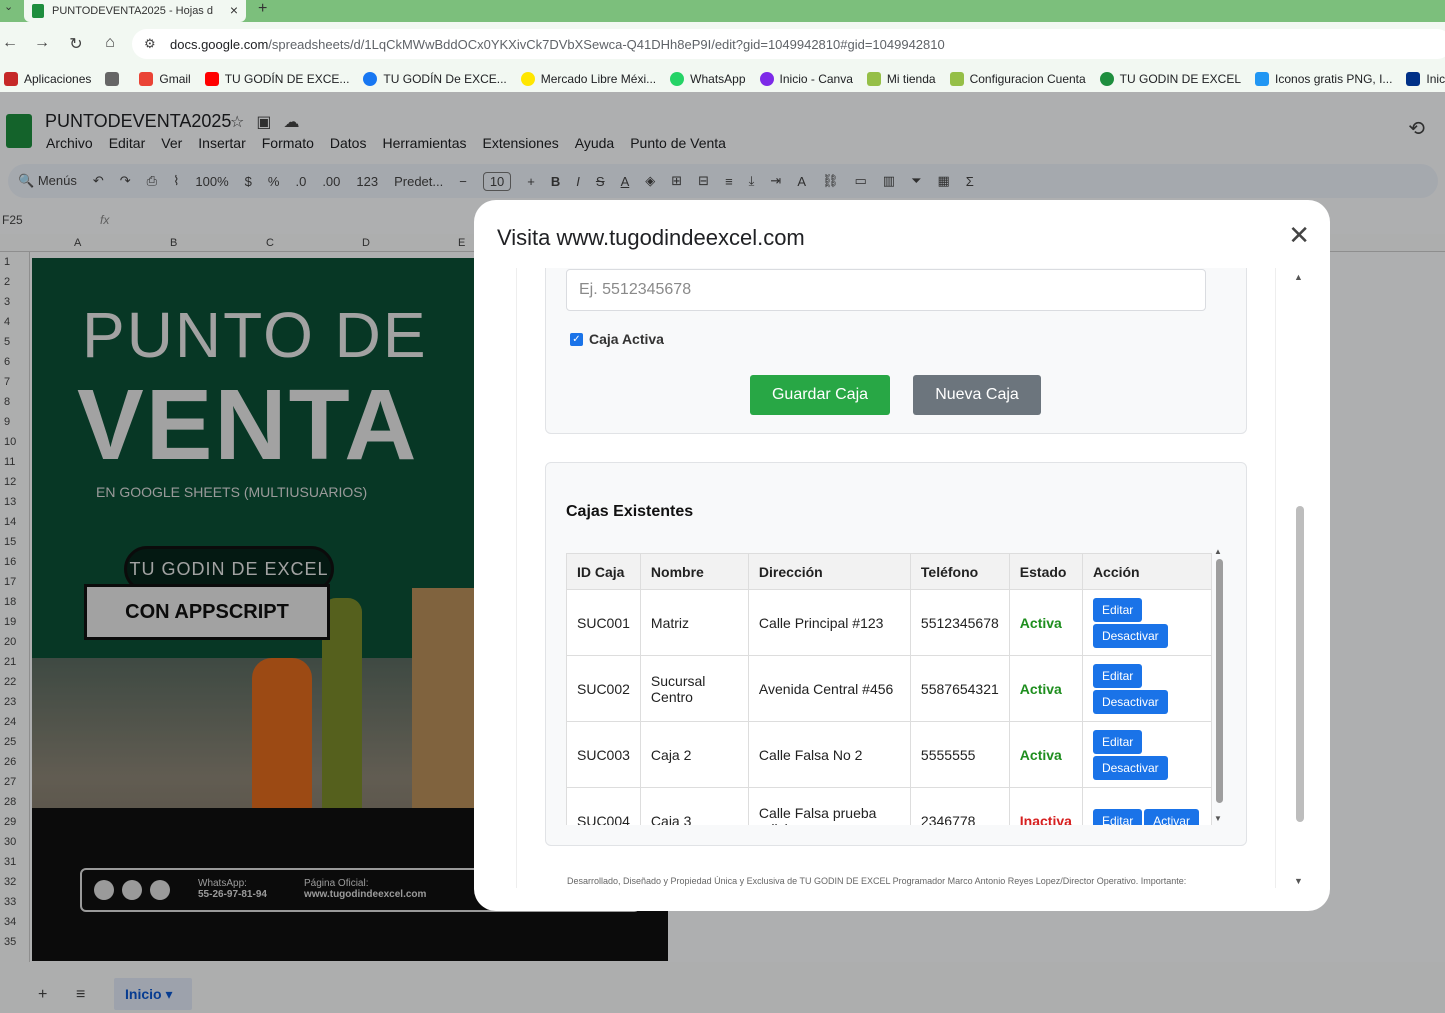 This screenshot has width=1445, height=1013. What do you see at coordinates (959, 806) in the screenshot?
I see `cell-telefono: 2346778` at bounding box center [959, 806].